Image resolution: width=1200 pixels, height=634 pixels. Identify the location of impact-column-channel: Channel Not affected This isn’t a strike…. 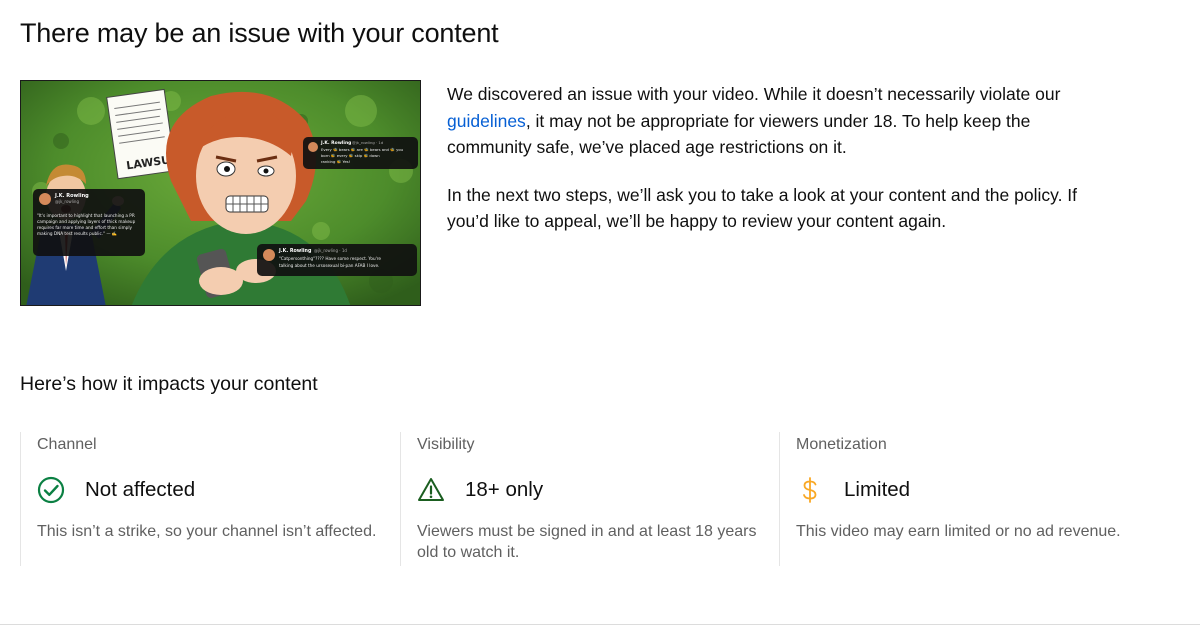
(210, 499).